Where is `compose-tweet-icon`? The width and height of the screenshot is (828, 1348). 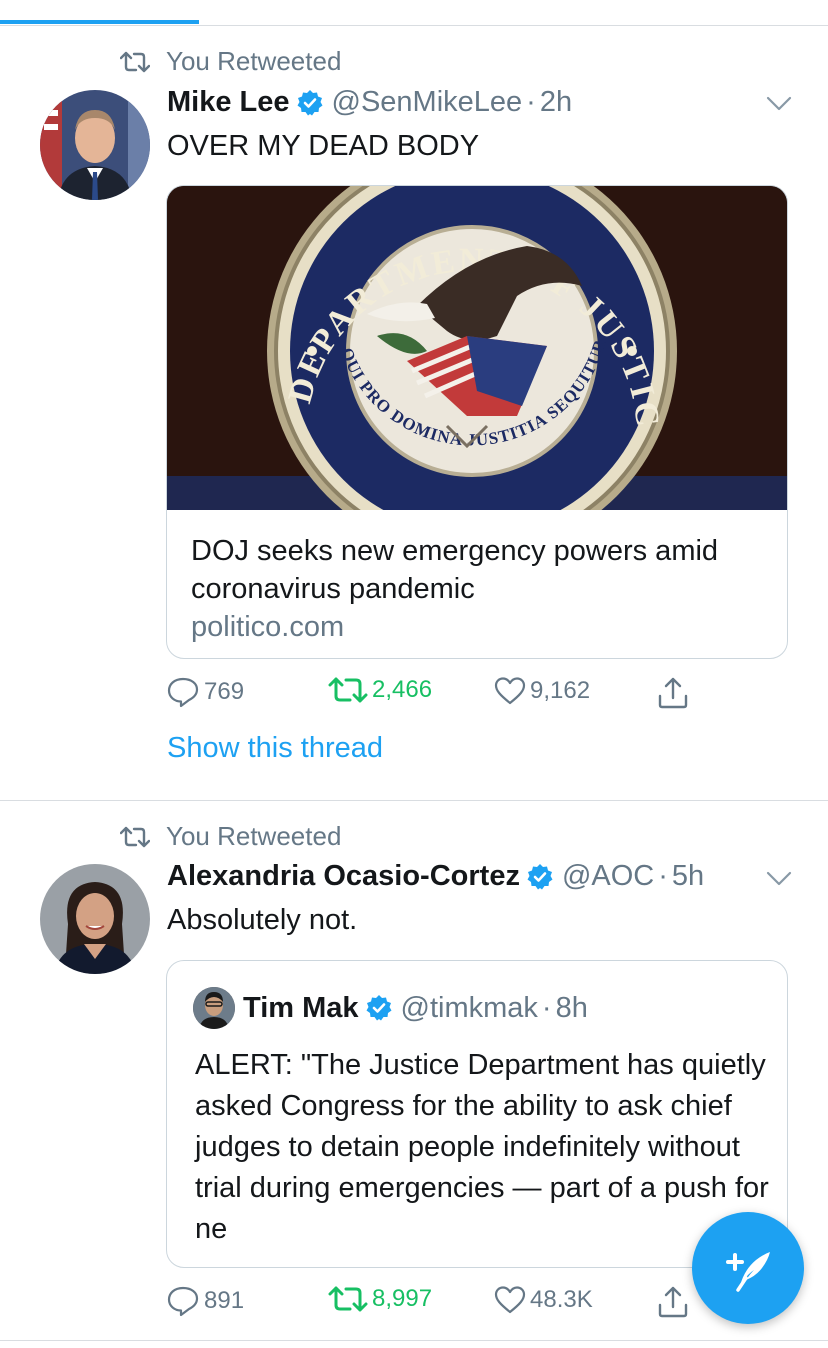
compose-tweet-icon is located at coordinates (748, 1272).